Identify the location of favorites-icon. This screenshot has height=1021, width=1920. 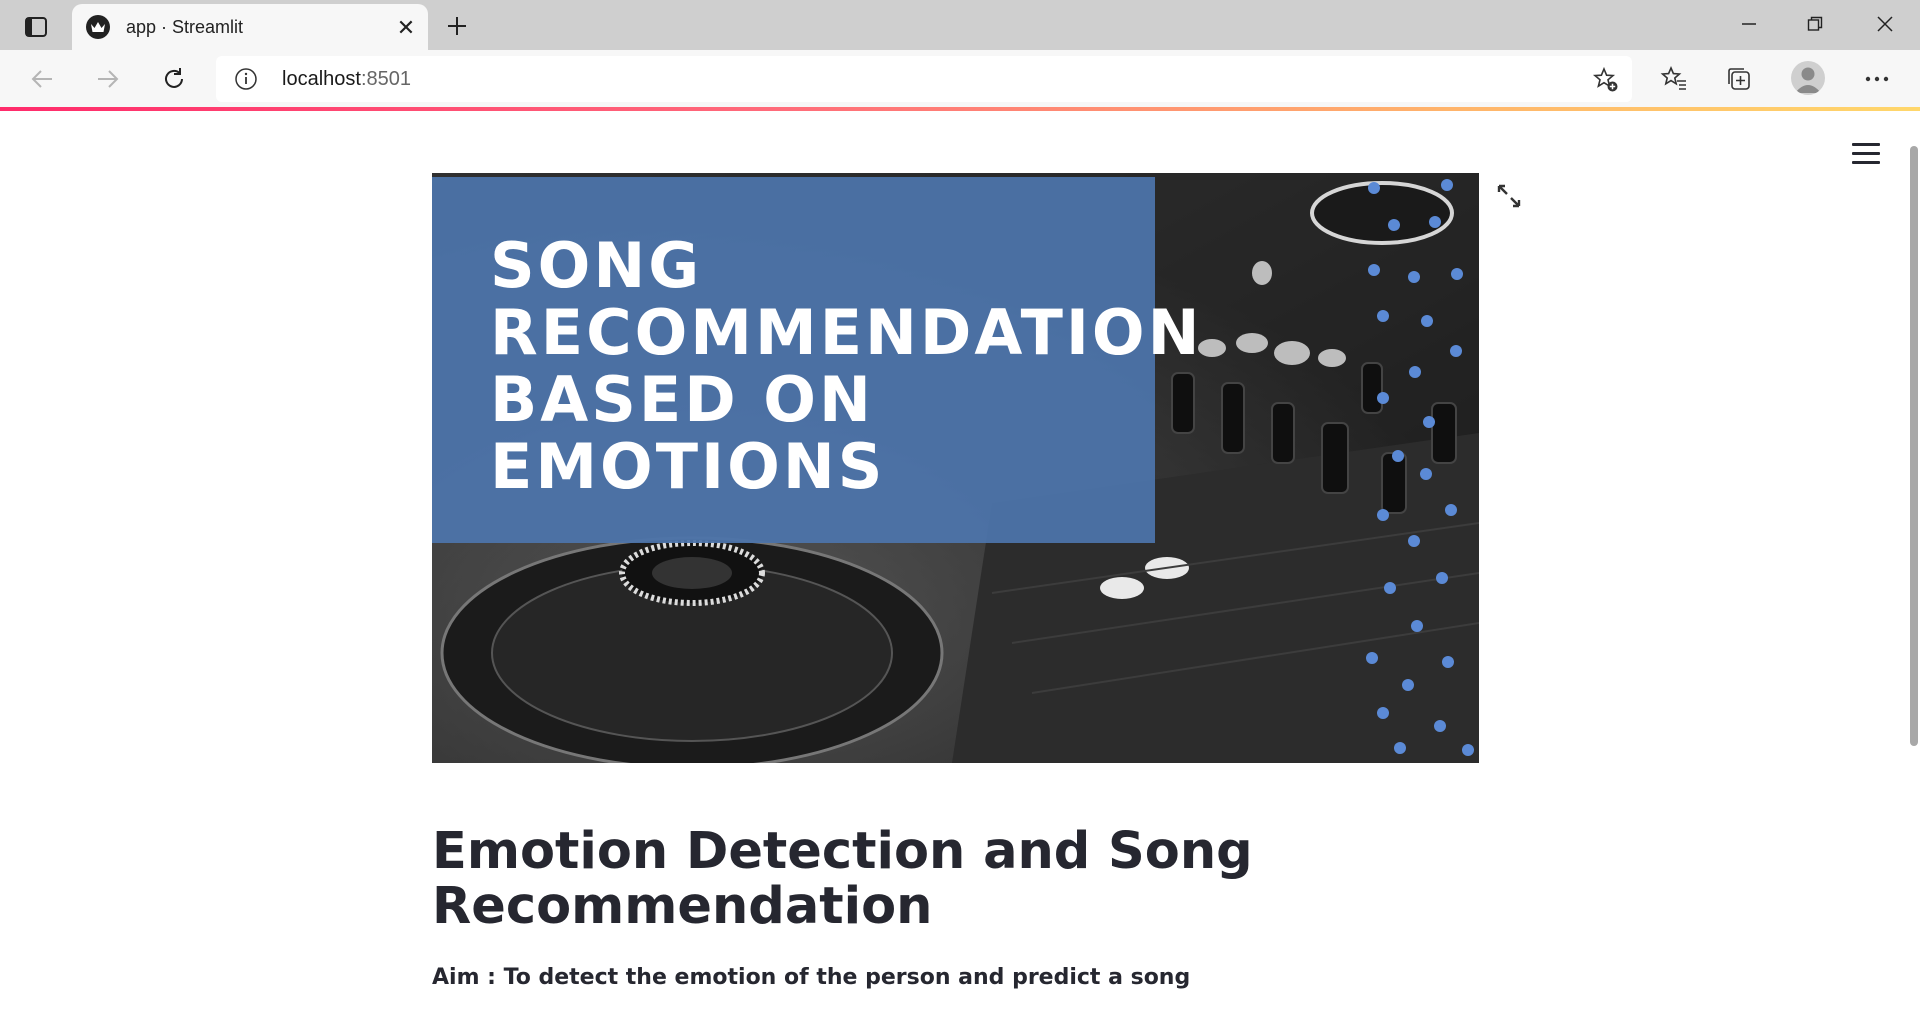
(1674, 79).